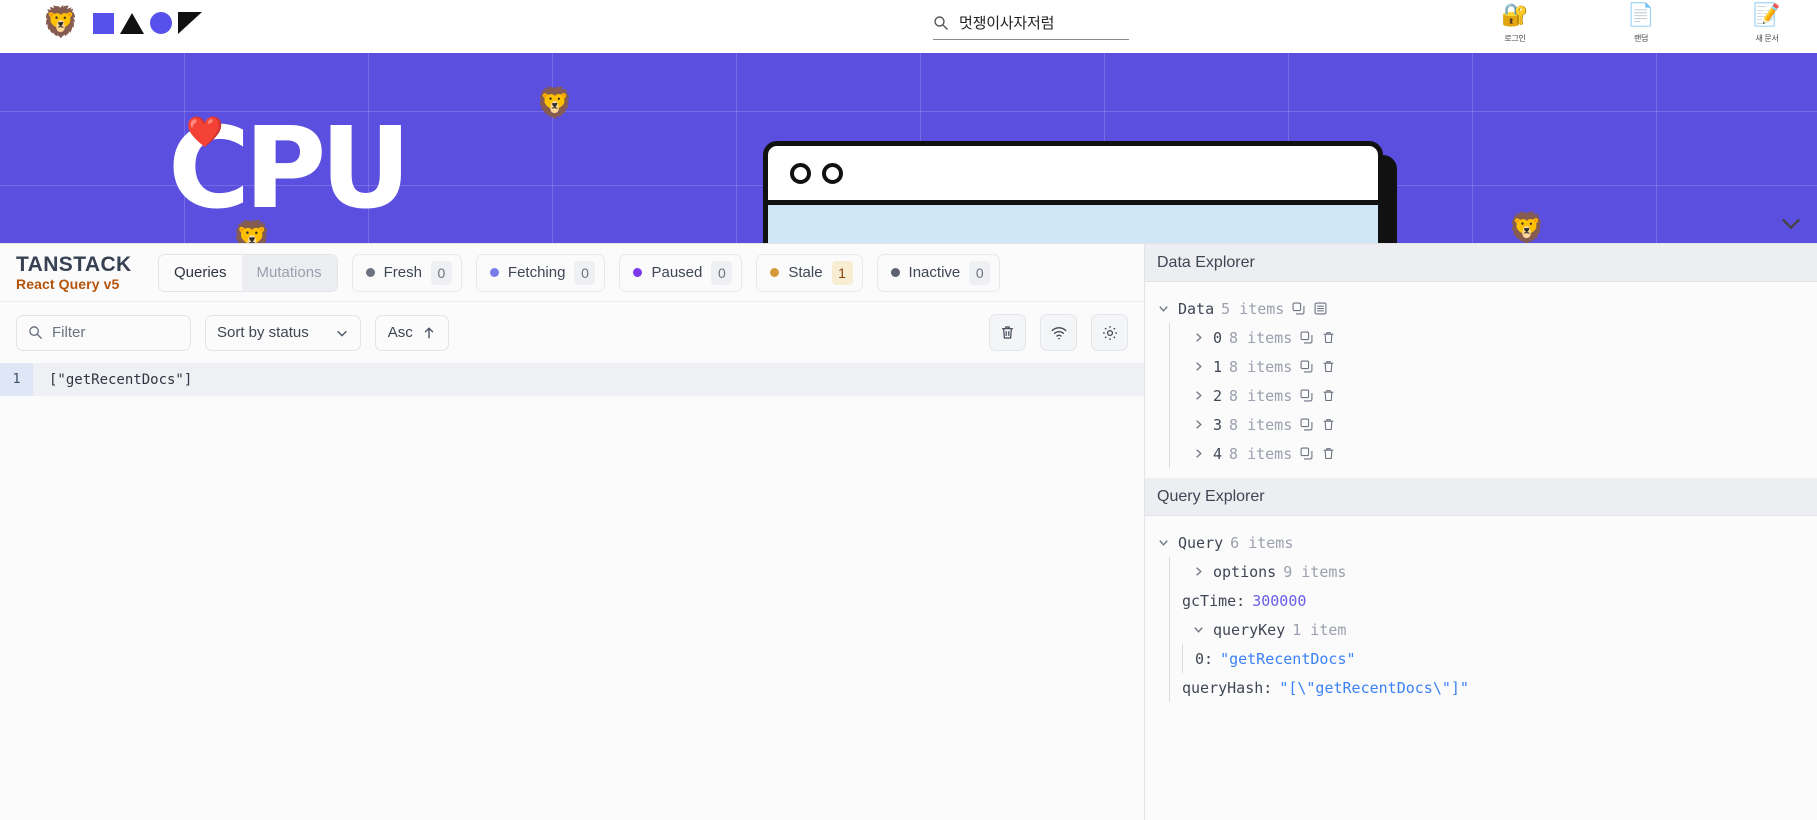  Describe the element at coordinates (1493, 629) in the screenshot. I see `query-explorer-row-querykey: queryKey 1 item` at that location.